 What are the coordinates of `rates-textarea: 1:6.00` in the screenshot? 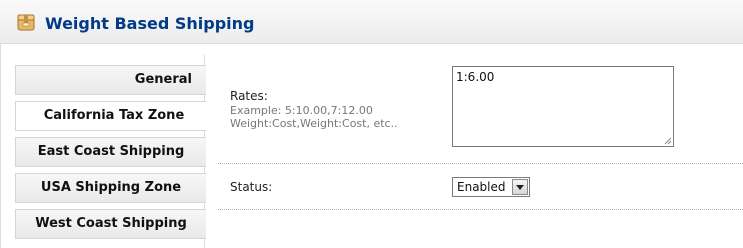 It's located at (563, 106).